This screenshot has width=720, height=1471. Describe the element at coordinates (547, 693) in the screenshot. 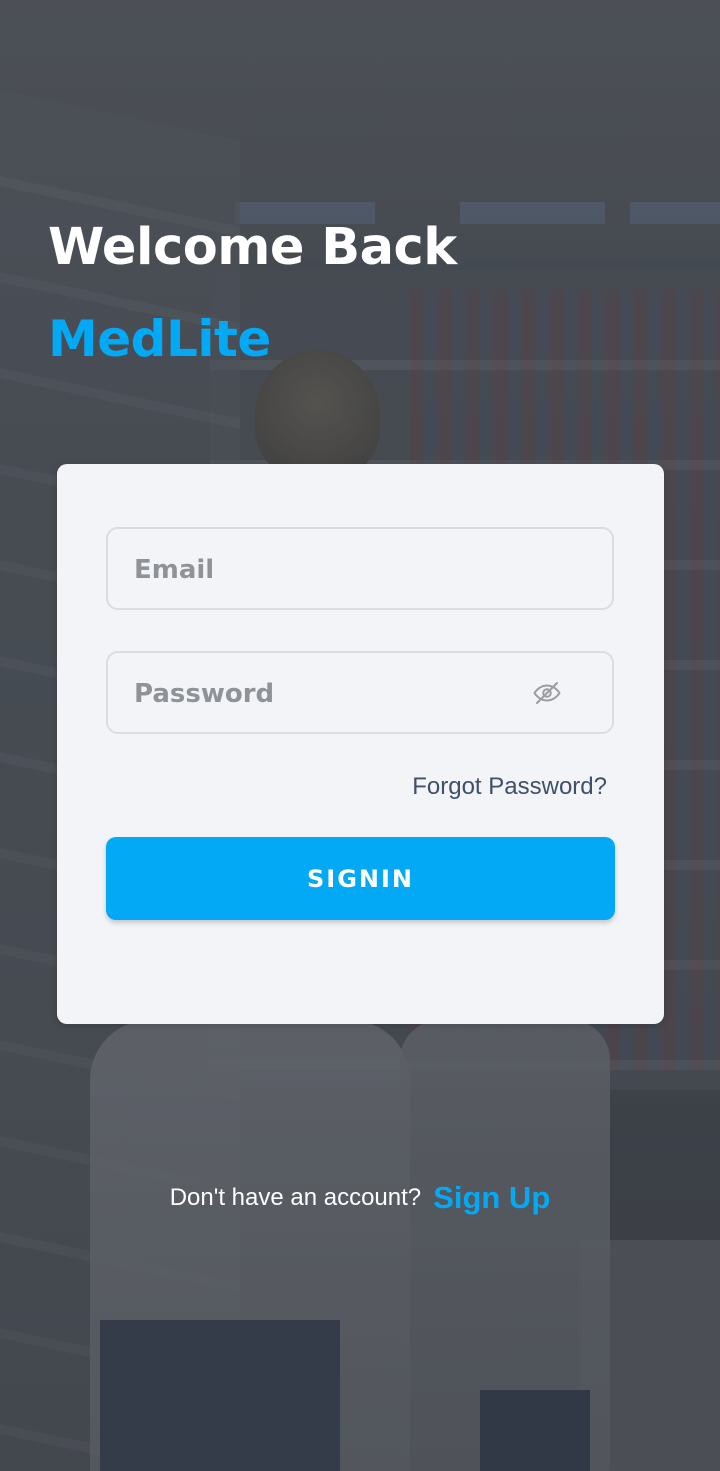

I see `eye-off-icon` at that location.